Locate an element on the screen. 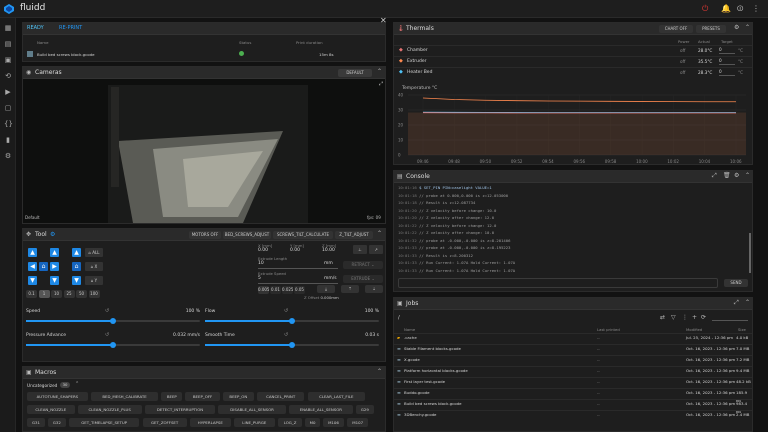 This screenshot has width=768, height=432. nav-system-icon: ▮ is located at coordinates (8, 140).